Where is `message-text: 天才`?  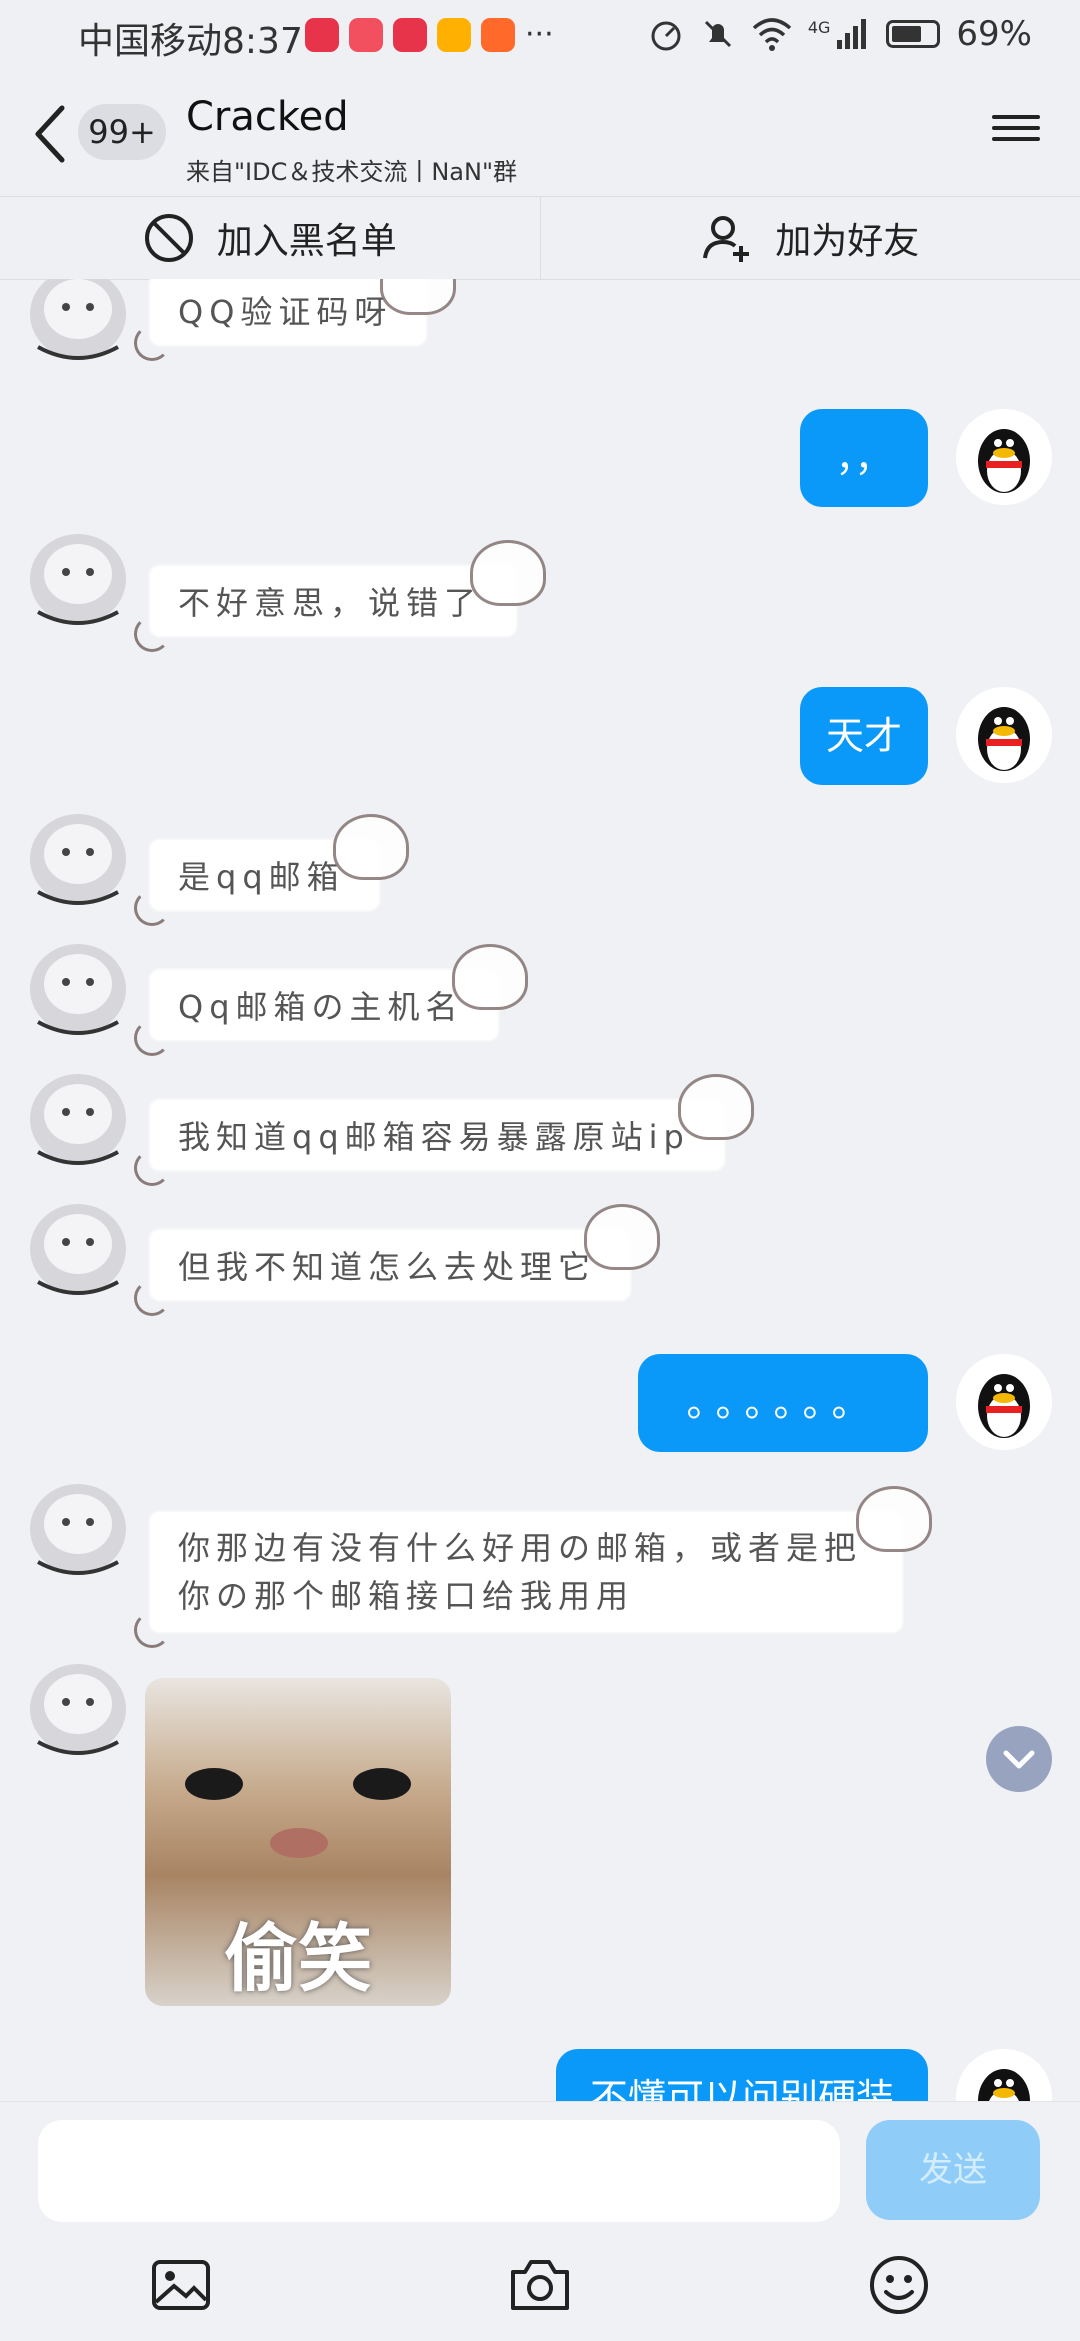
message-text: 天才 is located at coordinates (864, 736).